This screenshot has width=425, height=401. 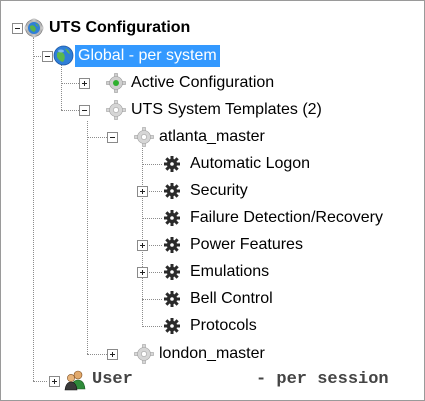 What do you see at coordinates (226, 110) in the screenshot?
I see `node-label: UTS System Templates (2)` at bounding box center [226, 110].